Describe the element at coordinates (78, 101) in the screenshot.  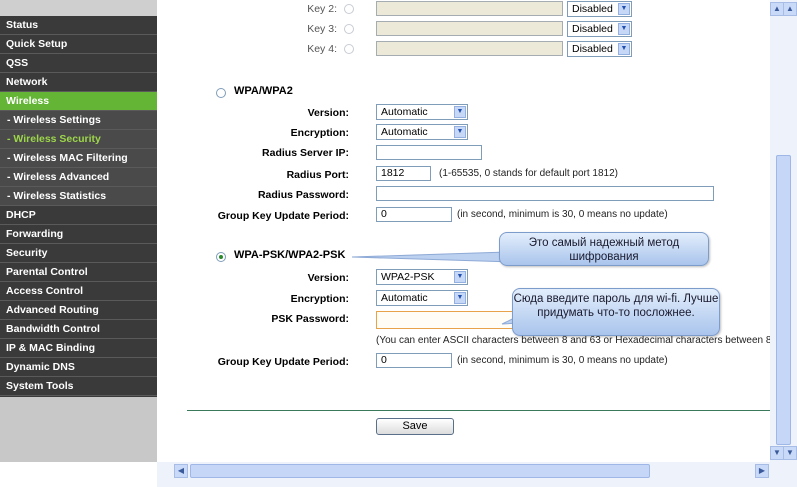
I see `sidebar-item-wireless: Wireless` at that location.